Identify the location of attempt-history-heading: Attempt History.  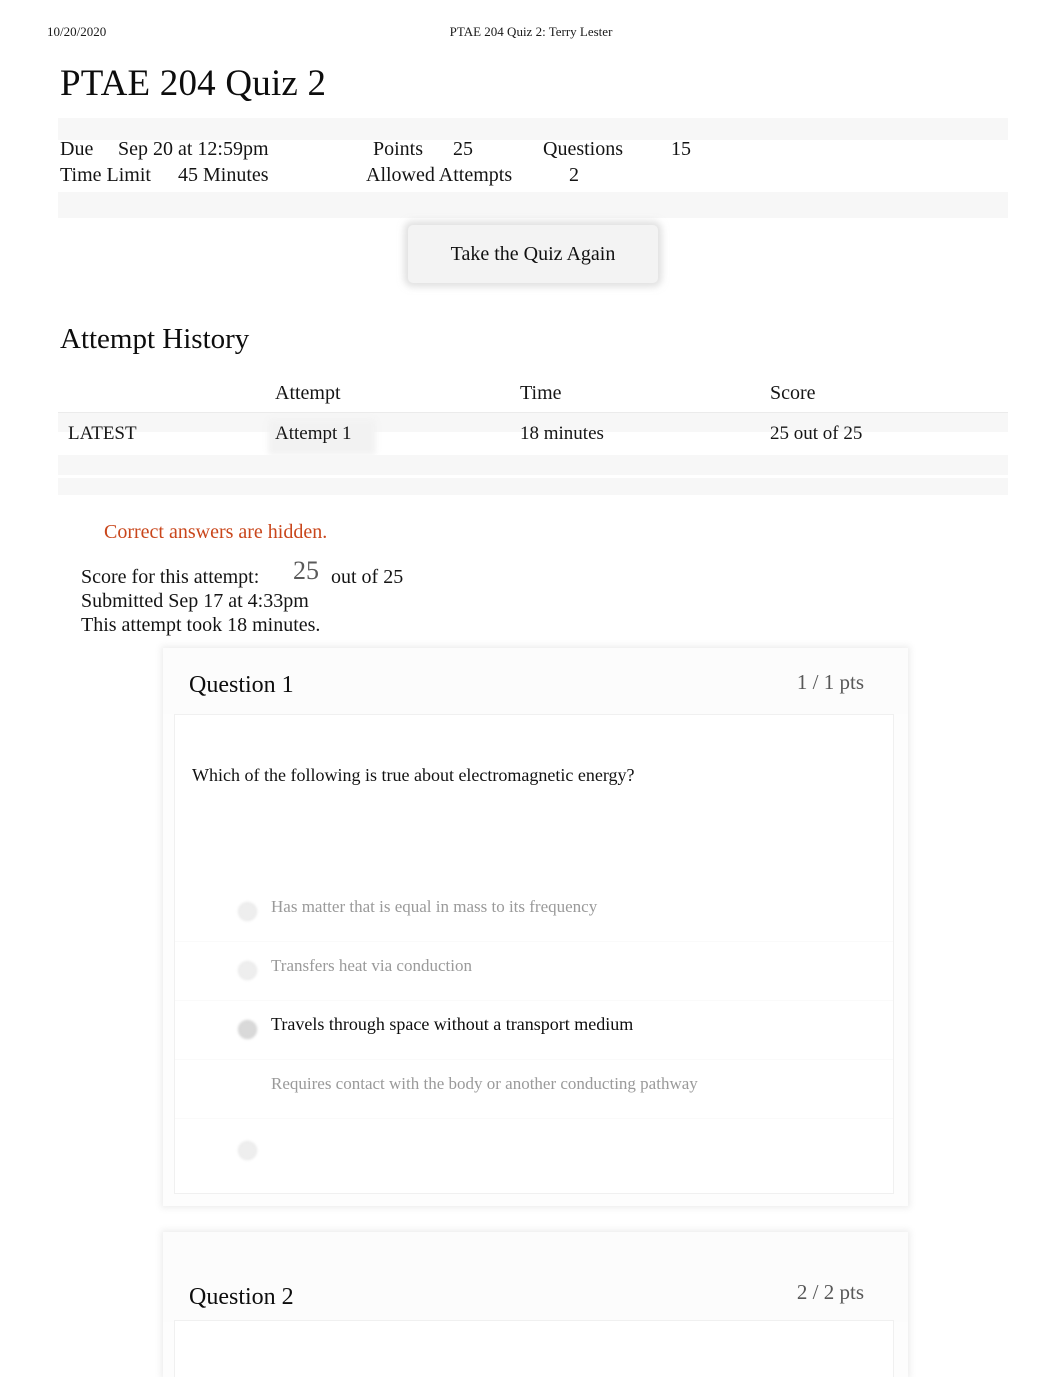
(155, 339).